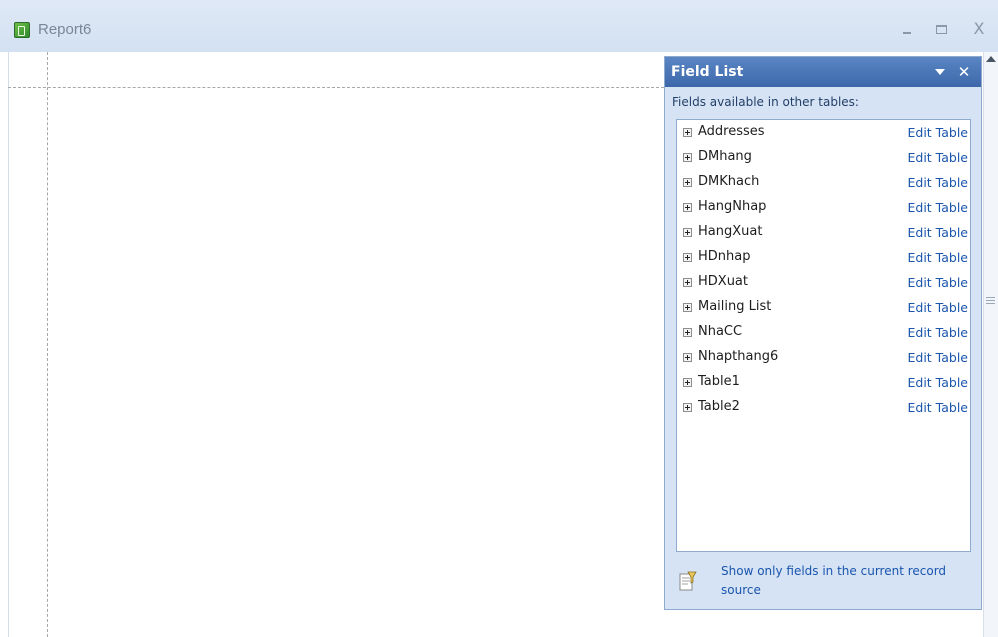 The width and height of the screenshot is (998, 637). What do you see at coordinates (823, 159) in the screenshot?
I see `table-row: DMhang Edit Table` at bounding box center [823, 159].